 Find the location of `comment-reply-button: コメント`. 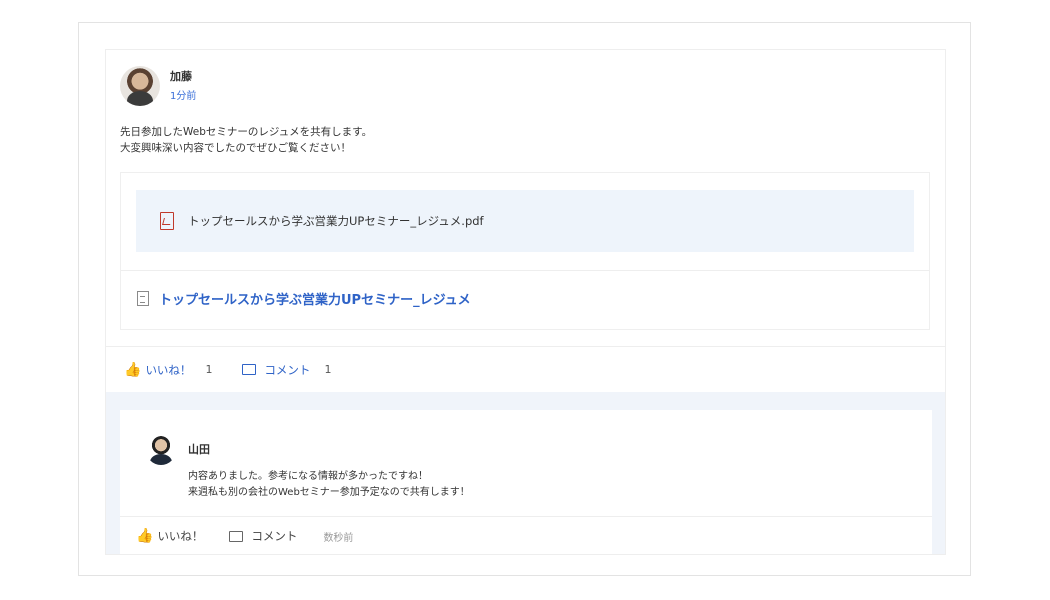

comment-reply-button: コメント is located at coordinates (263, 536).